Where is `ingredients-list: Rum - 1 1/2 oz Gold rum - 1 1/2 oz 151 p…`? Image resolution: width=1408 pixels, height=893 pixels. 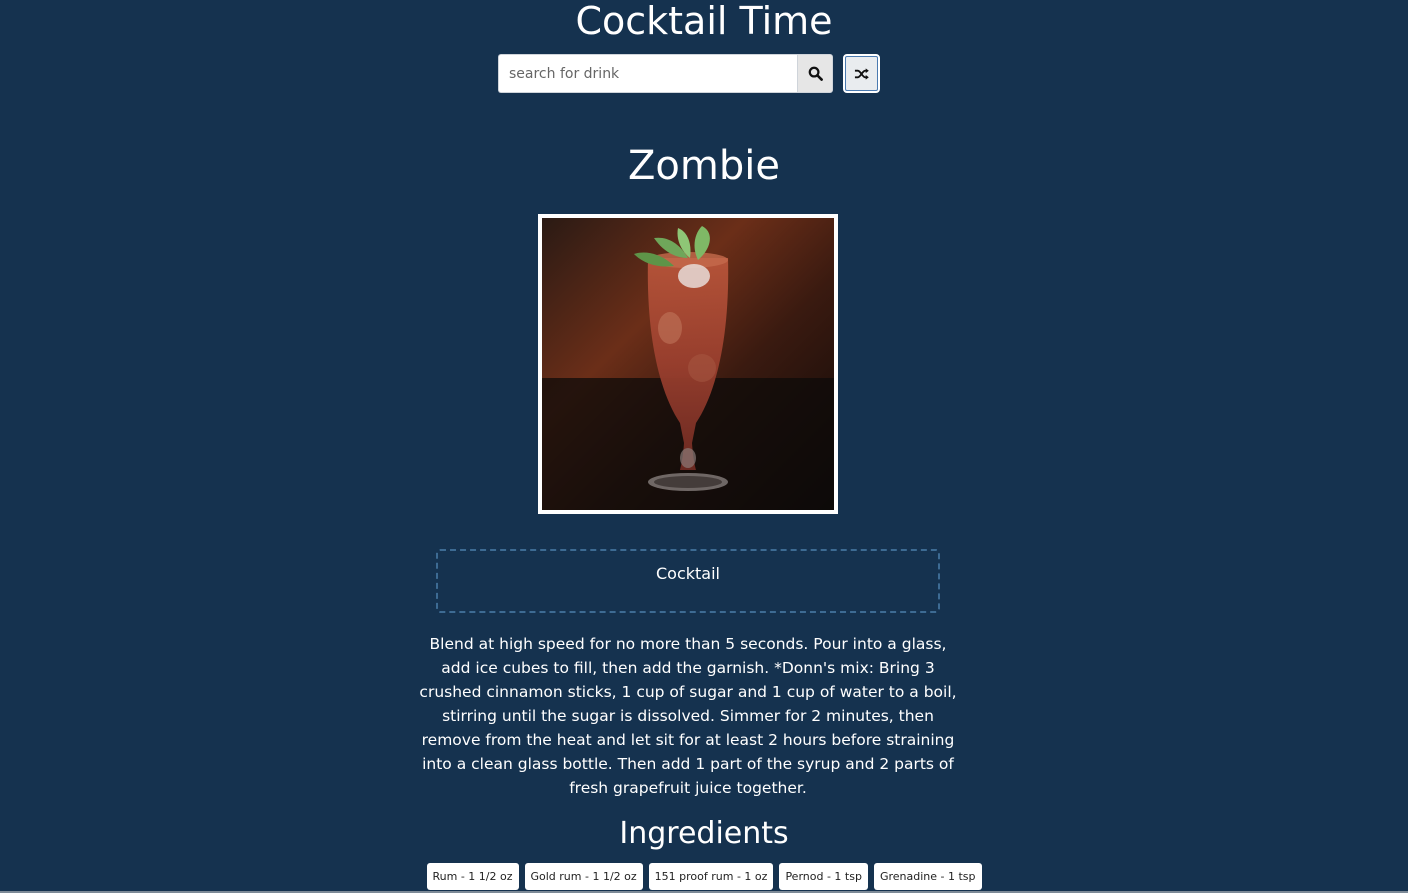
ingredients-list: Rum - 1 1/2 oz Gold rum - 1 1/2 oz 151 p… is located at coordinates (704, 876).